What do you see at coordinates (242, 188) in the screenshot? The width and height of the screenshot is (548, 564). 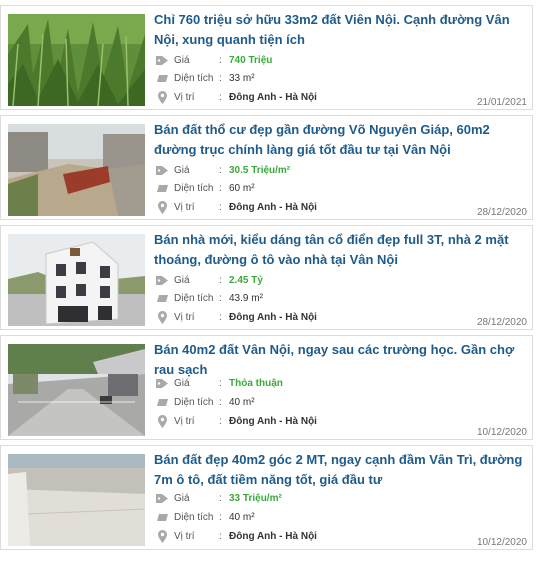 I see `area-value: 60 m²` at bounding box center [242, 188].